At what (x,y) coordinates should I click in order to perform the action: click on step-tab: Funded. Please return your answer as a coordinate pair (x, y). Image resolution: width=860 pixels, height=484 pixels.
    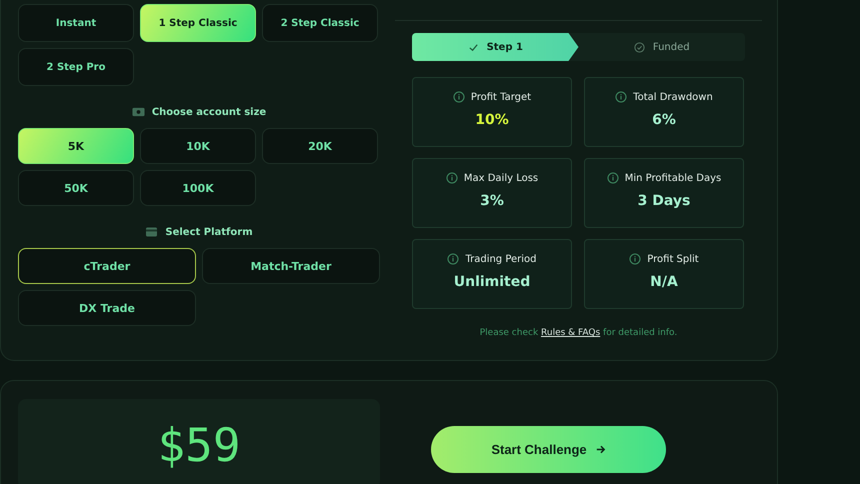
    Looking at the image, I should click on (661, 47).